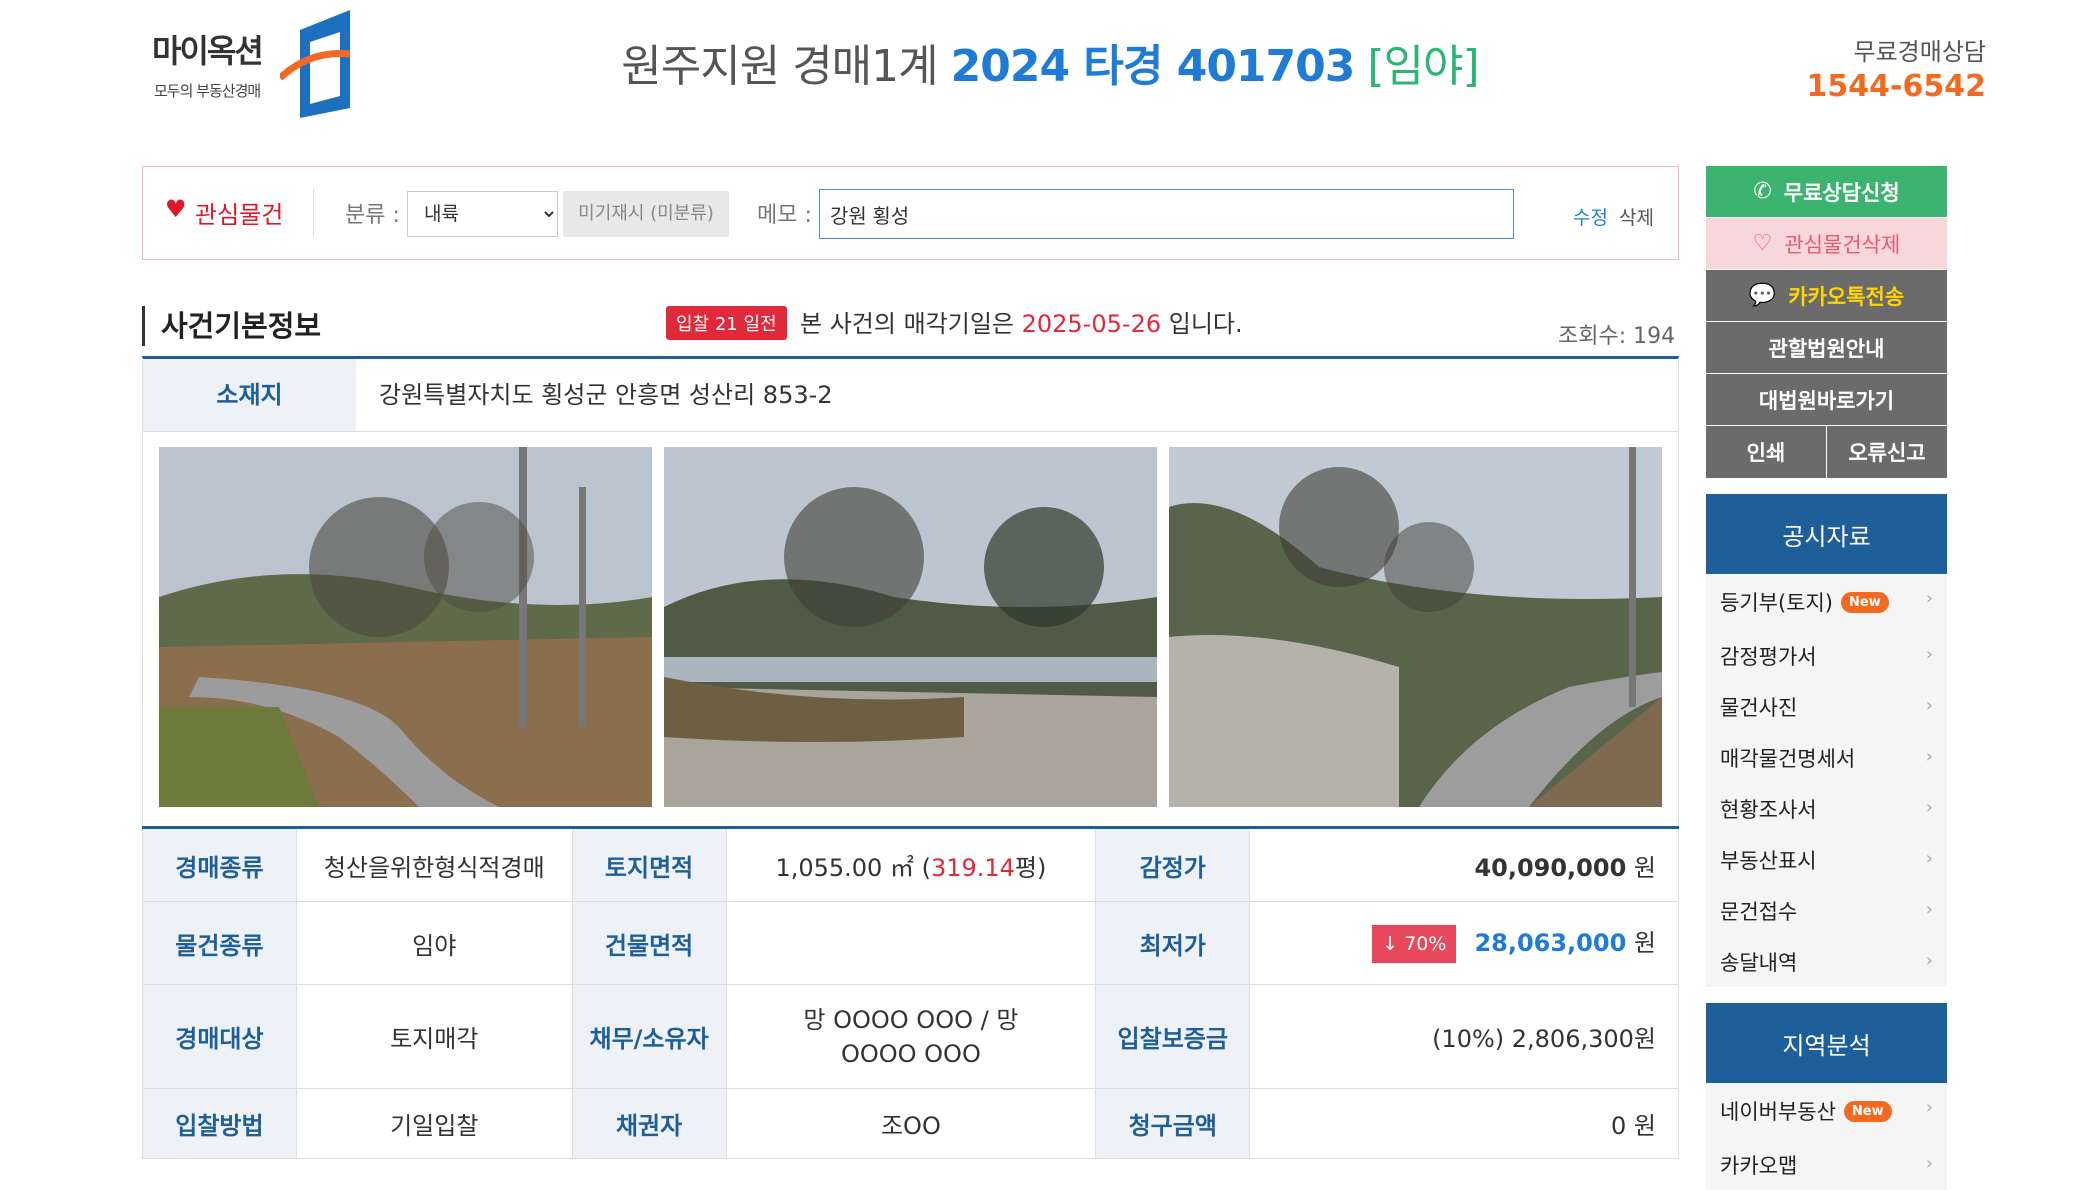 This screenshot has height=1190, width=2084. I want to click on property-type: [임야], so click(1423, 66).